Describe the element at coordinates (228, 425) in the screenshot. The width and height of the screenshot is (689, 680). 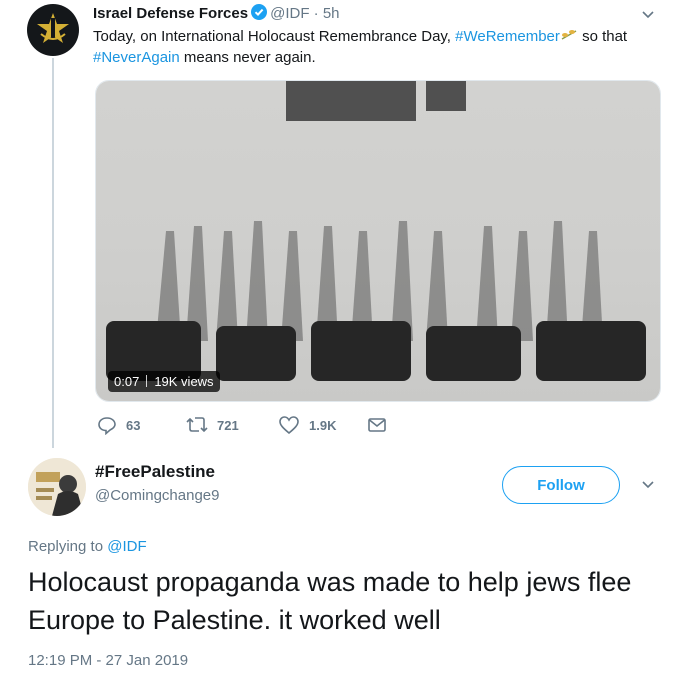
I see `retweet-count: 721` at that location.